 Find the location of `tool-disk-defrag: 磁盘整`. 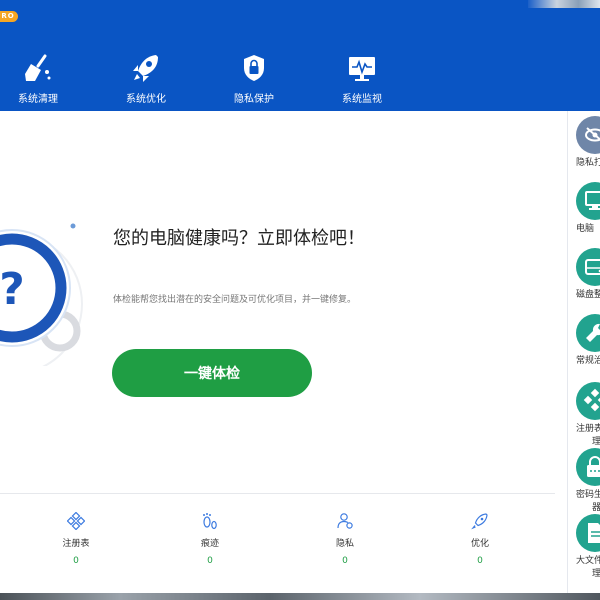

tool-disk-defrag: 磁盘整 is located at coordinates (588, 275).